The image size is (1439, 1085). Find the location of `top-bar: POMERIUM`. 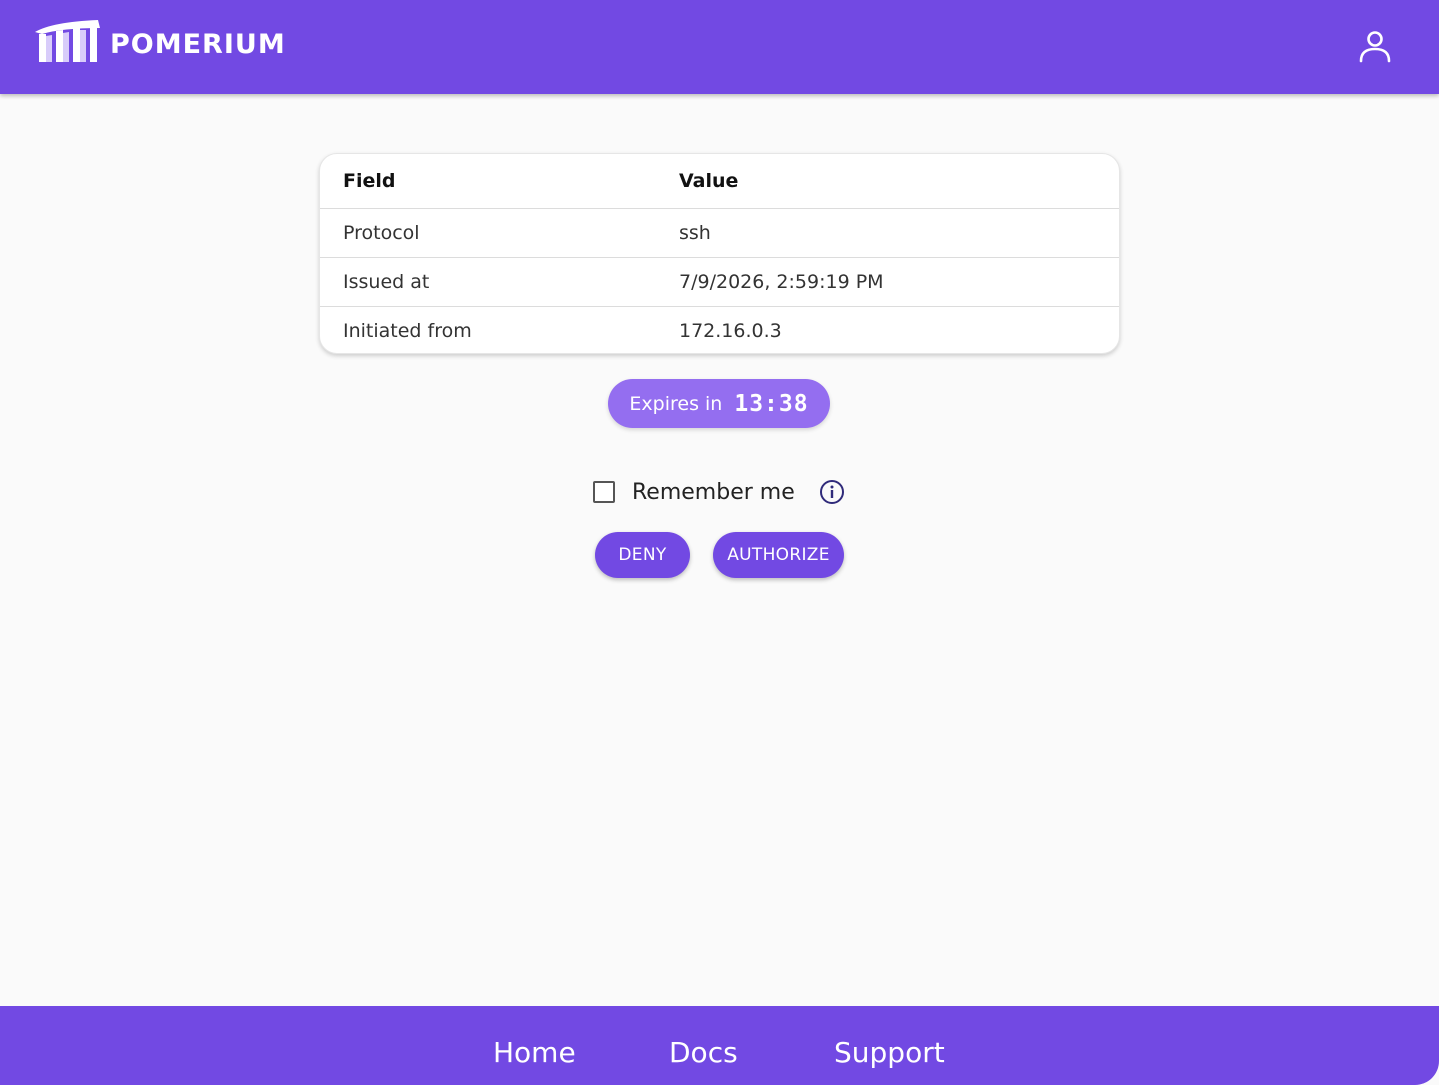

top-bar: POMERIUM is located at coordinates (719, 47).